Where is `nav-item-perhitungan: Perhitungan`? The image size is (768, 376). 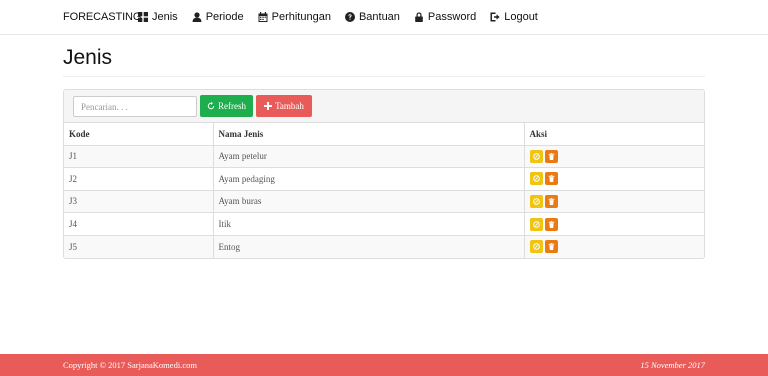 nav-item-perhitungan: Perhitungan is located at coordinates (294, 17).